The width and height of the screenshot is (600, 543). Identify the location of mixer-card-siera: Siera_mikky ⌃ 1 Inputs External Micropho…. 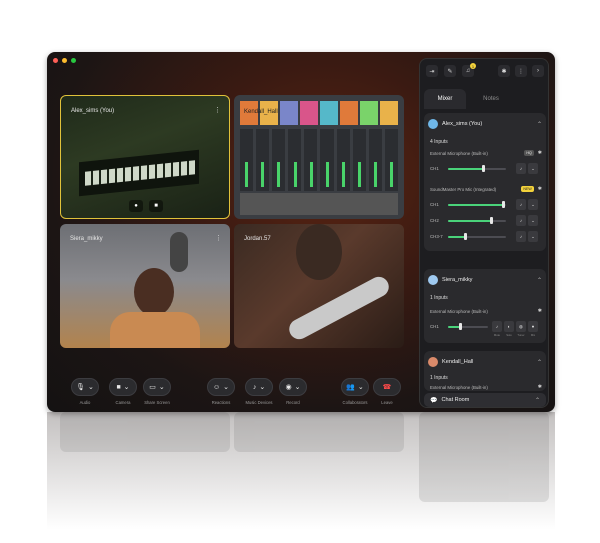
(485, 306).